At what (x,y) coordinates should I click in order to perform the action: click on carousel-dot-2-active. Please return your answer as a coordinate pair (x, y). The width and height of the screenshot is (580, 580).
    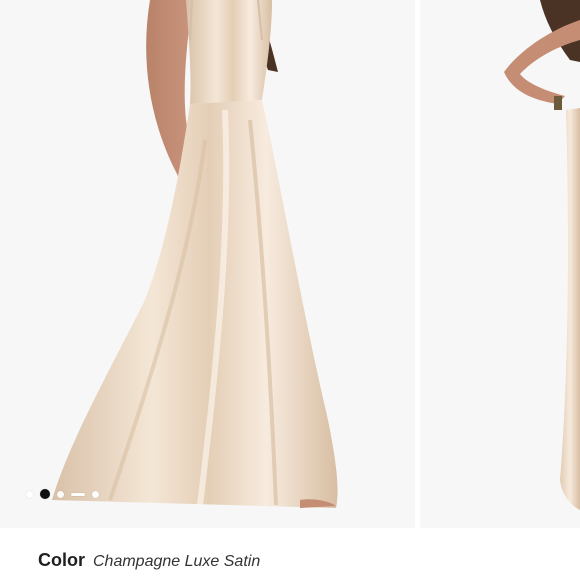
    Looking at the image, I should click on (45, 494).